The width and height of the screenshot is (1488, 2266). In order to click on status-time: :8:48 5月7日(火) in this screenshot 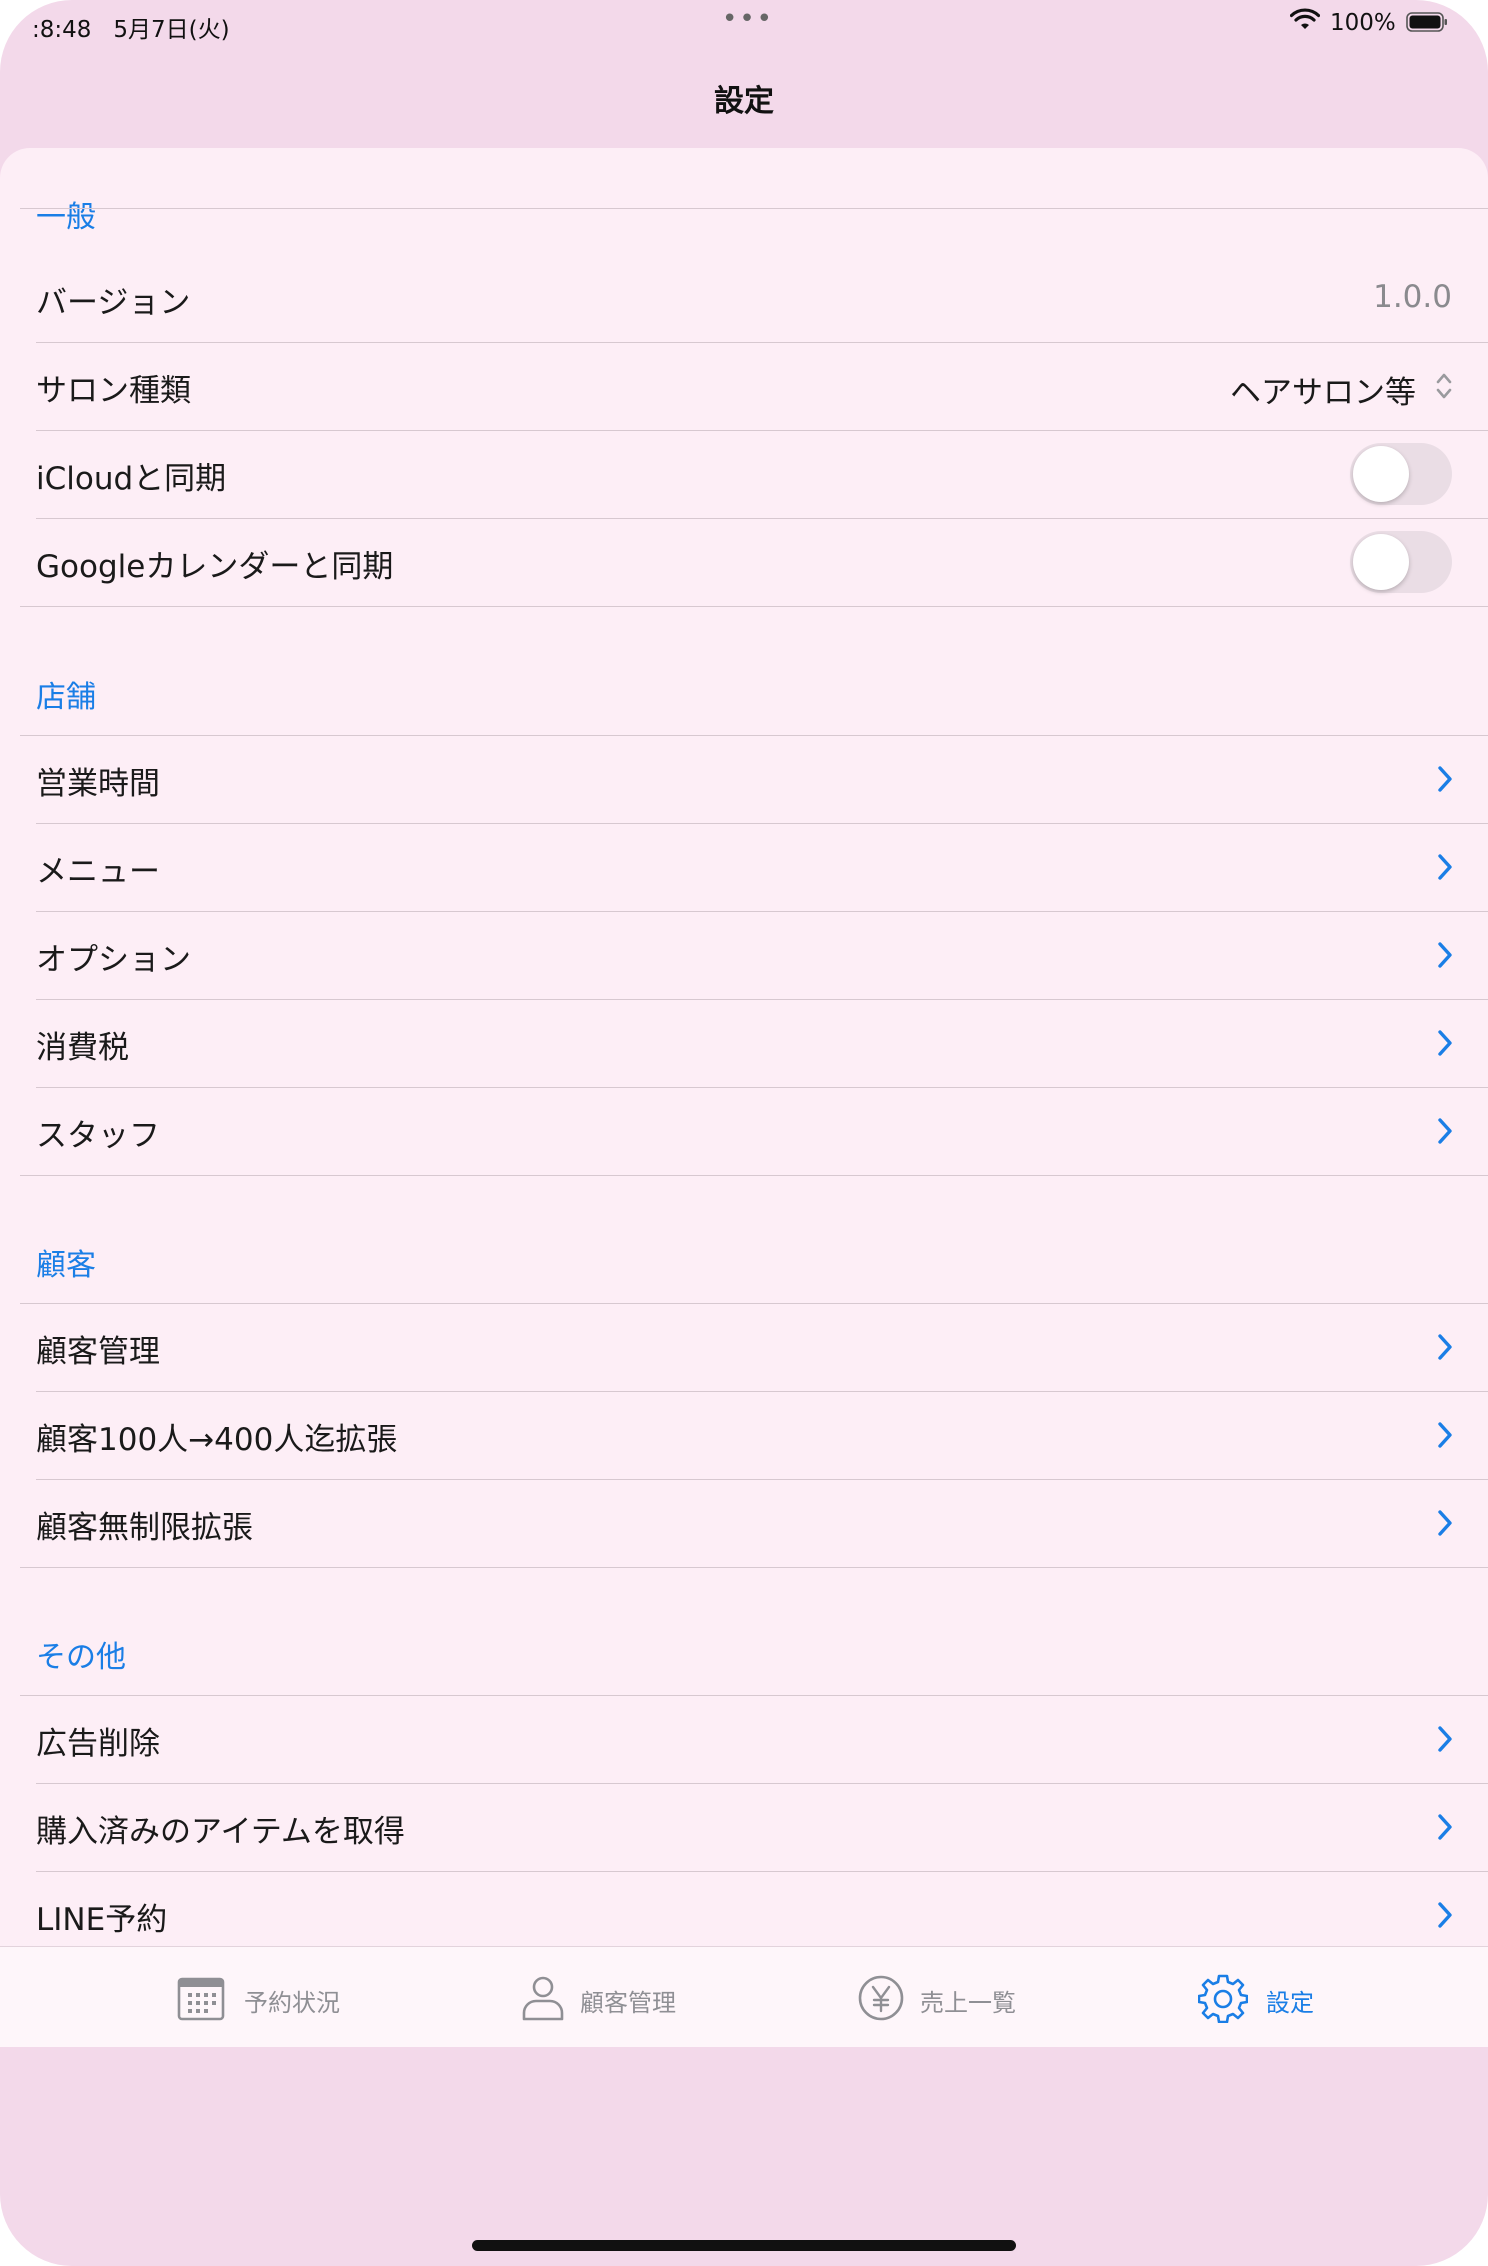, I will do `click(131, 30)`.